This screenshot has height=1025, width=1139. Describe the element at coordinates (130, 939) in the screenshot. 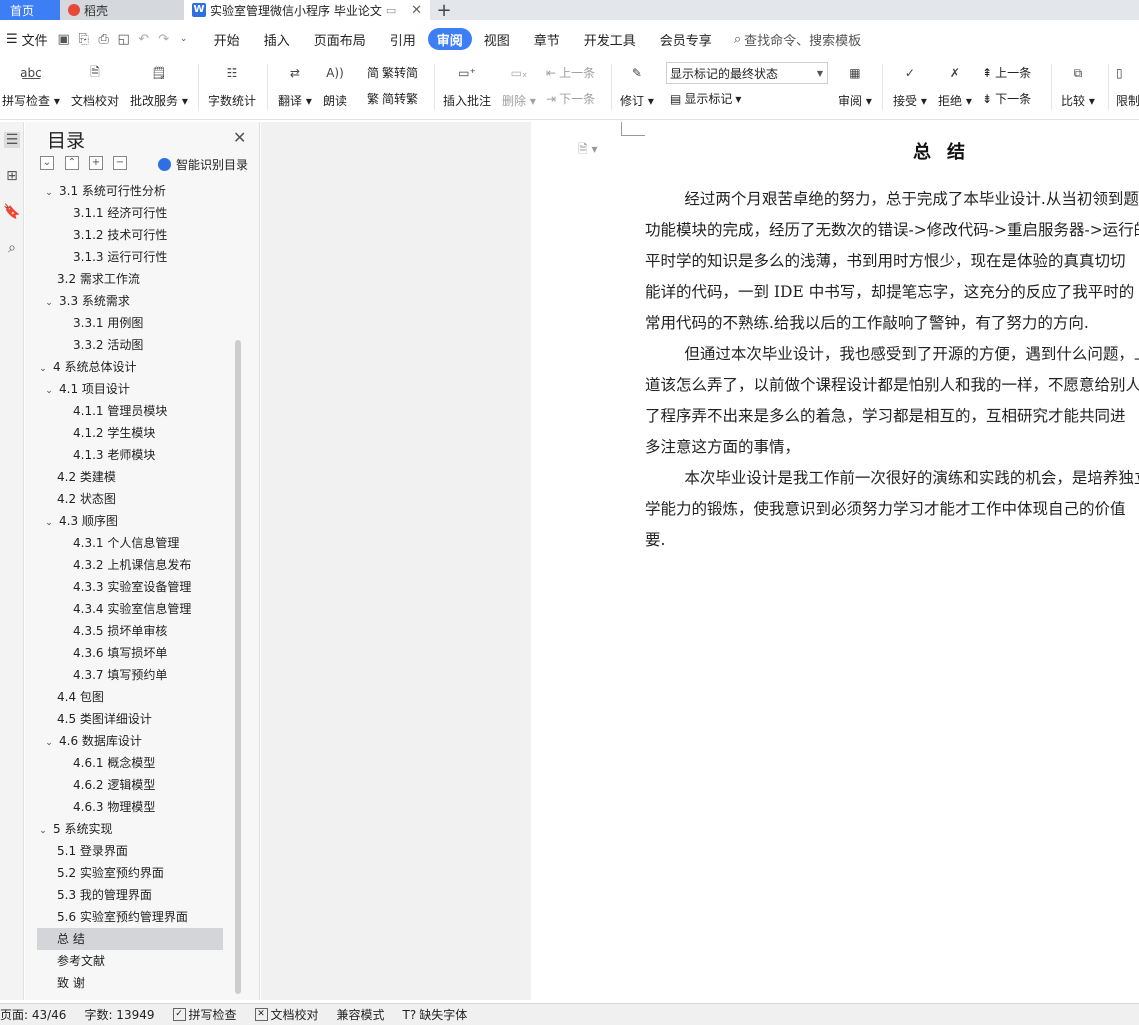

I see `toc-item: 总 结` at that location.